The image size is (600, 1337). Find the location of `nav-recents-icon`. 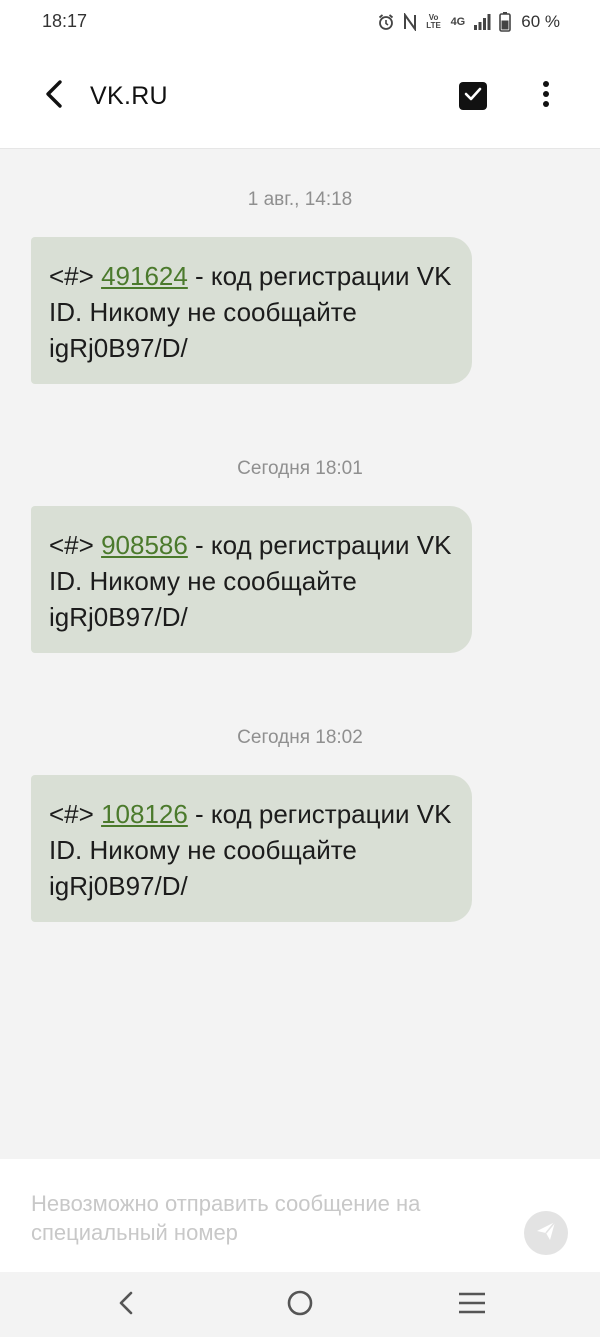

nav-recents-icon is located at coordinates (472, 1305).